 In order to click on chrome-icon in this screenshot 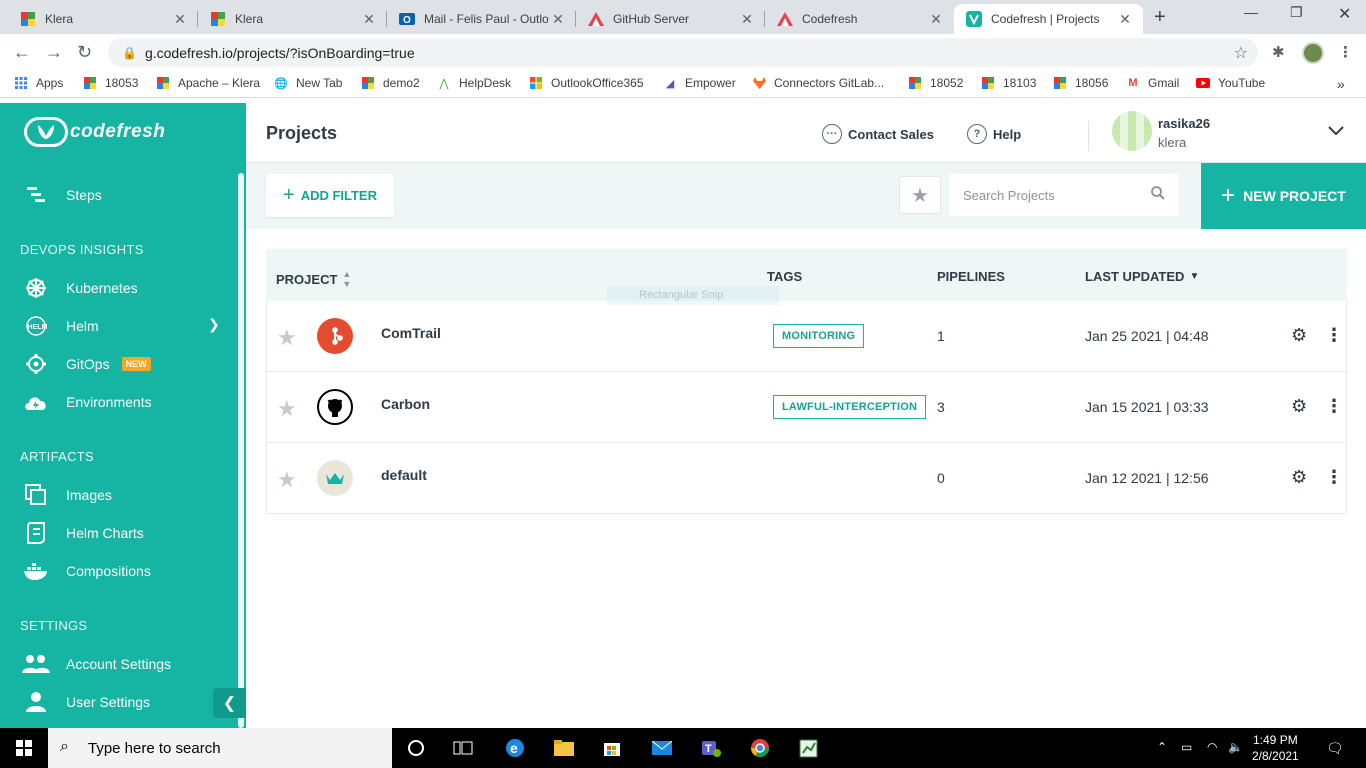, I will do `click(760, 748)`.